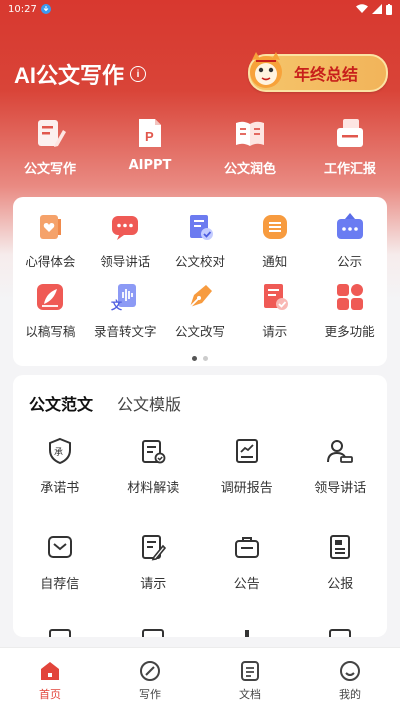  I want to click on wifi-icon, so click(362, 8).